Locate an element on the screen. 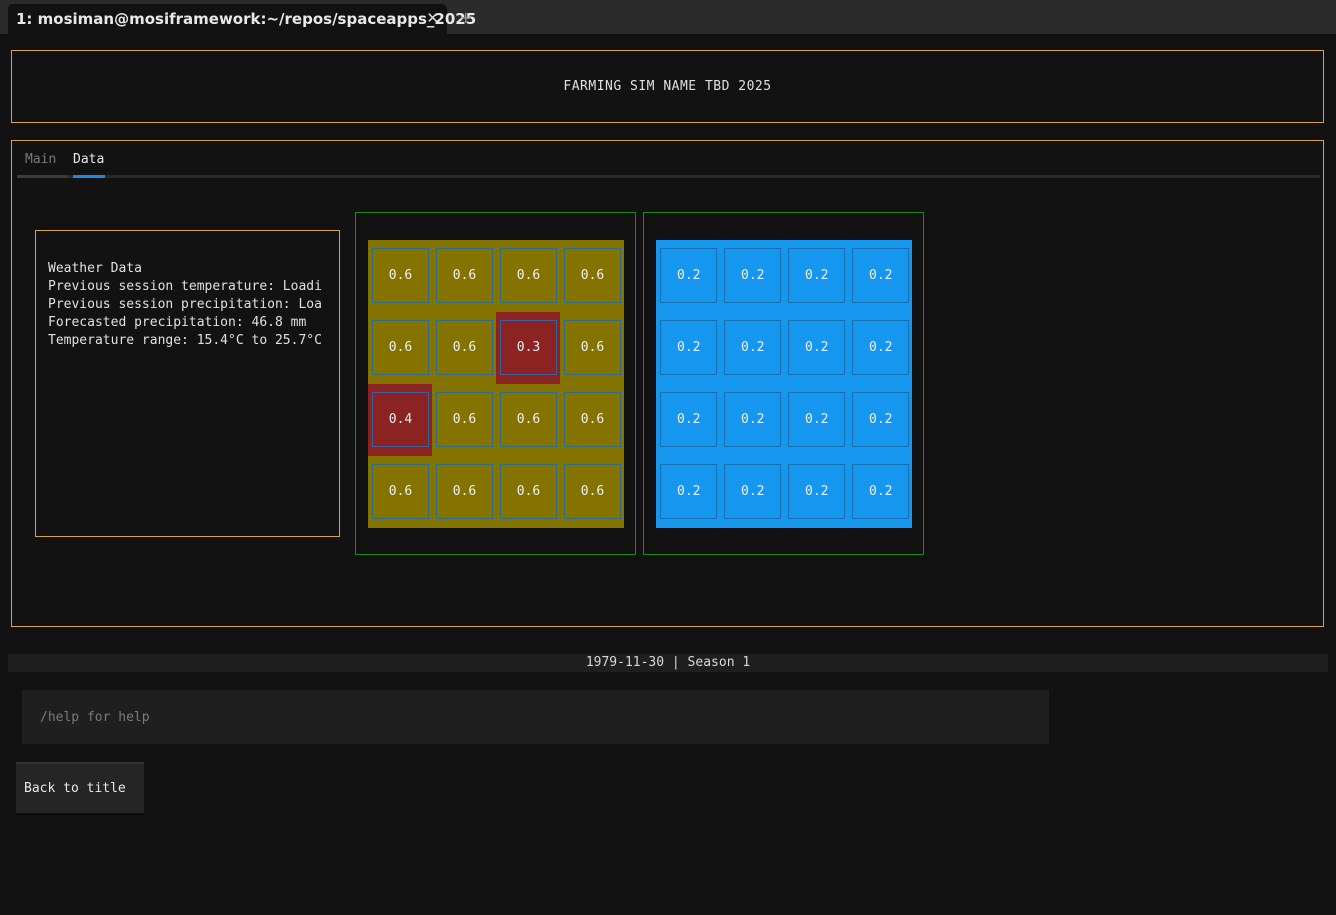 Image resolution: width=1336 pixels, height=915 pixels. weather-temperature-range: Temperature range: 15.4°C to 25.7°C is located at coordinates (185, 340).